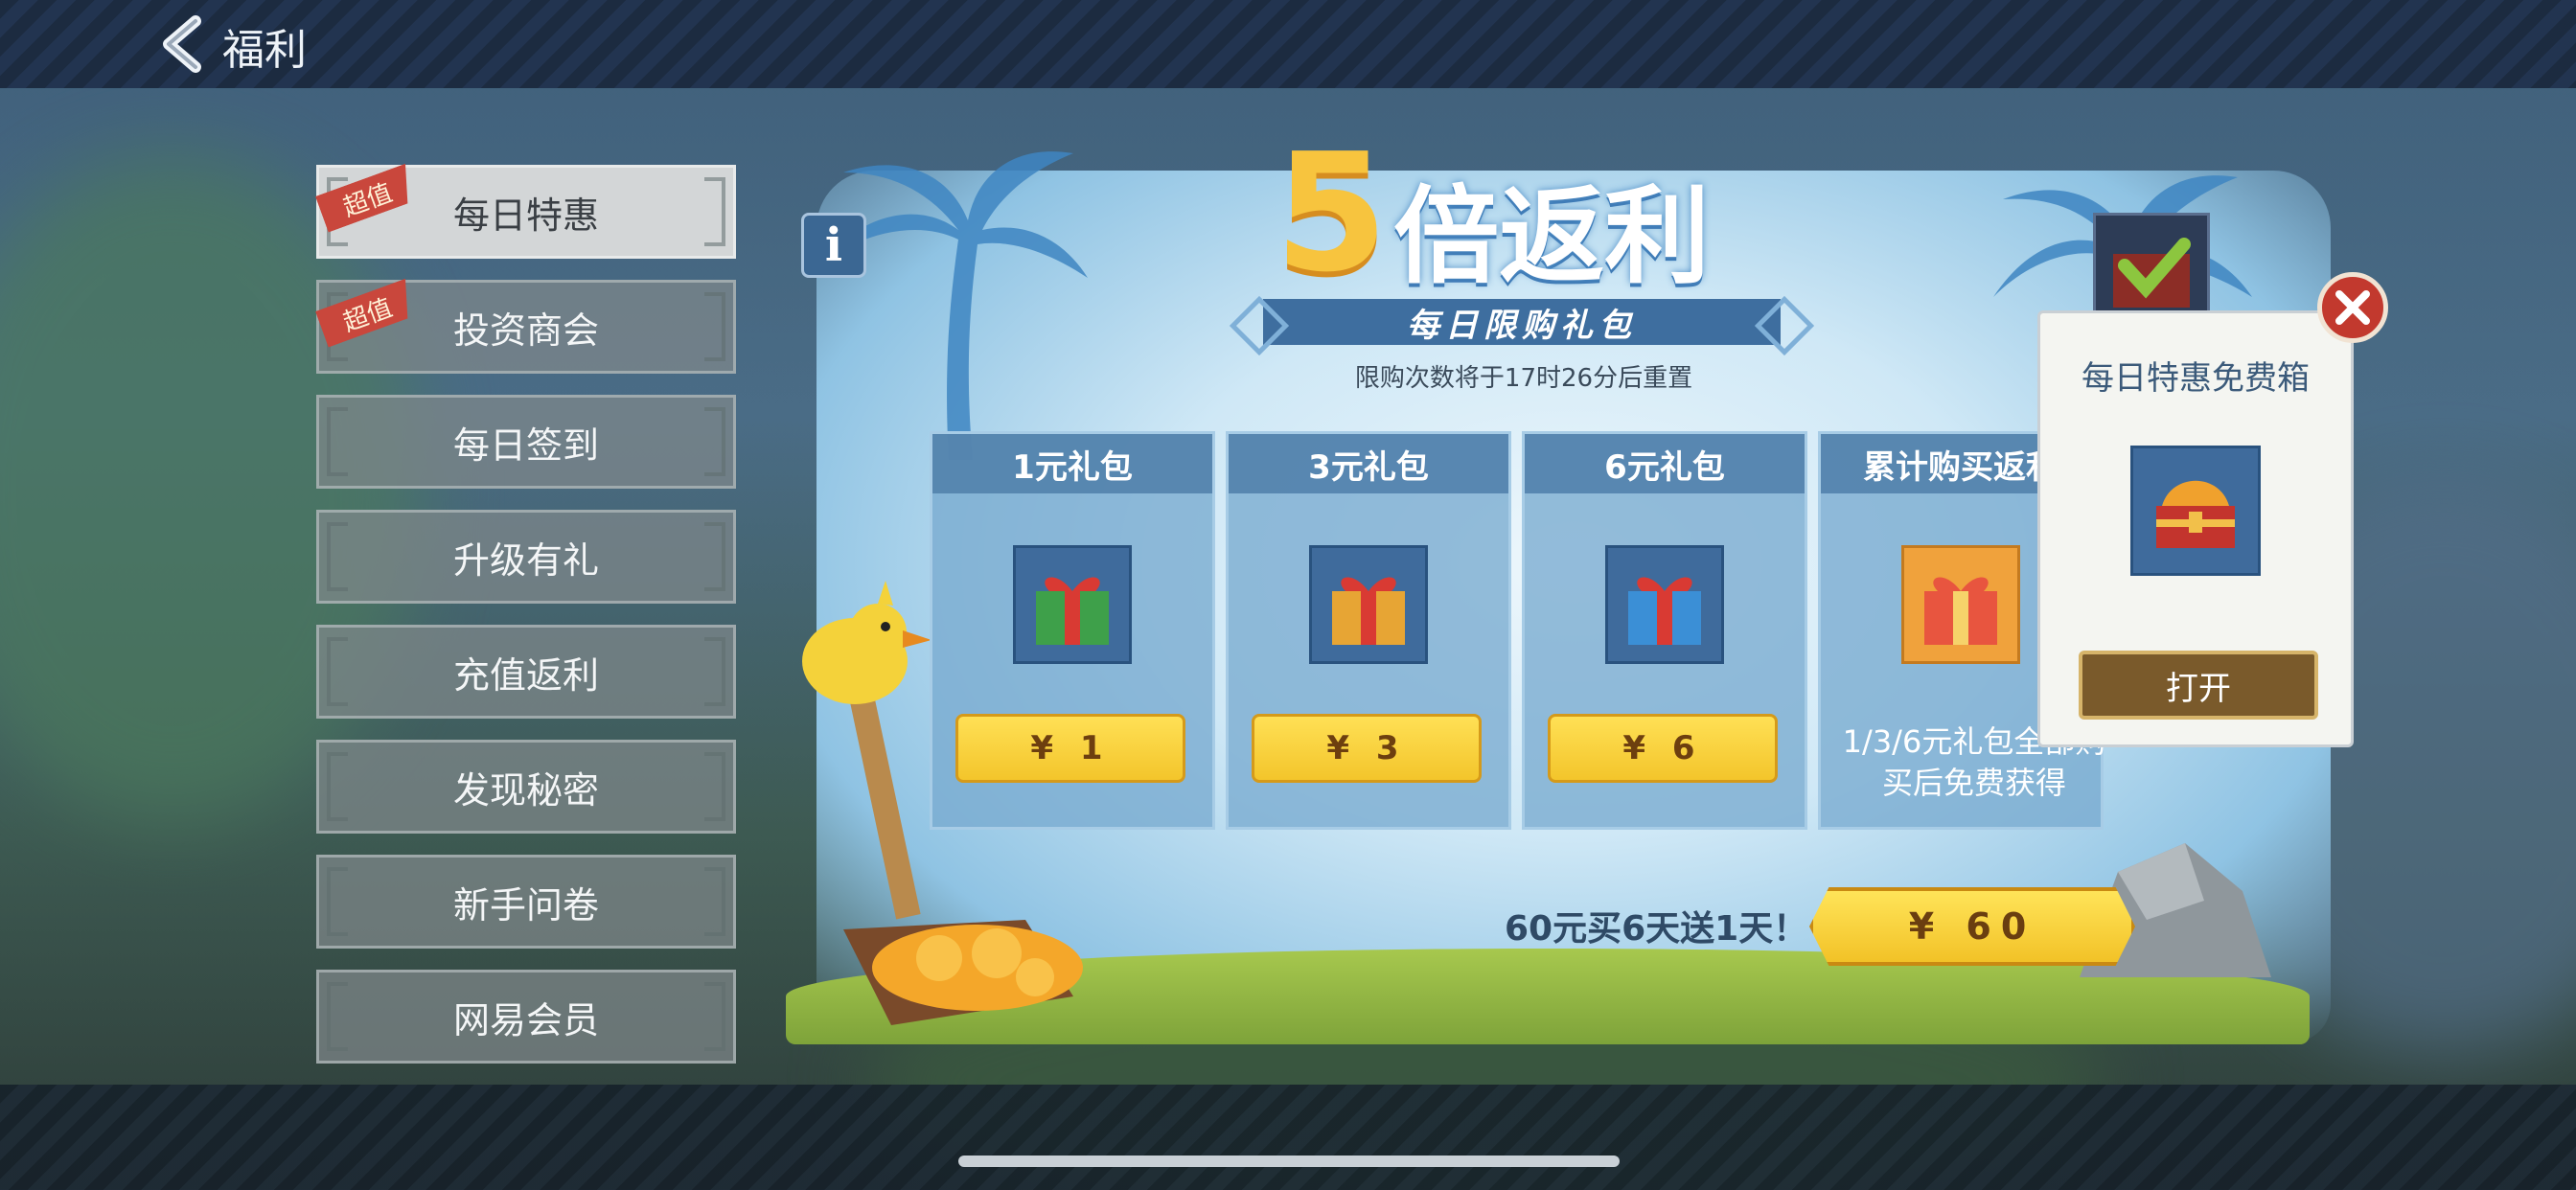 The image size is (2576, 1190). I want to click on promo-text: 60元买6天送1天！, so click(1656, 929).